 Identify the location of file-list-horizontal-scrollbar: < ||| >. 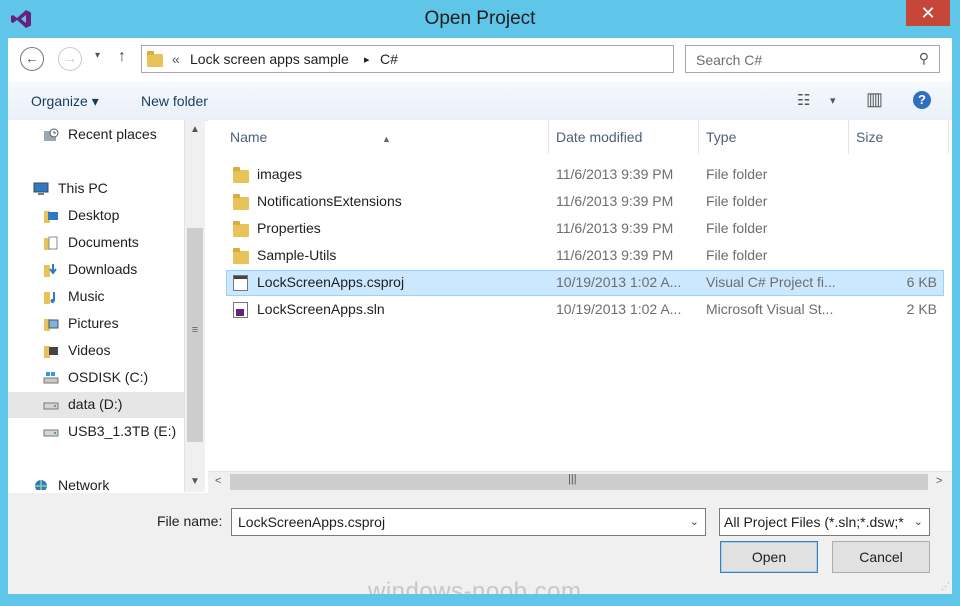
(580, 482).